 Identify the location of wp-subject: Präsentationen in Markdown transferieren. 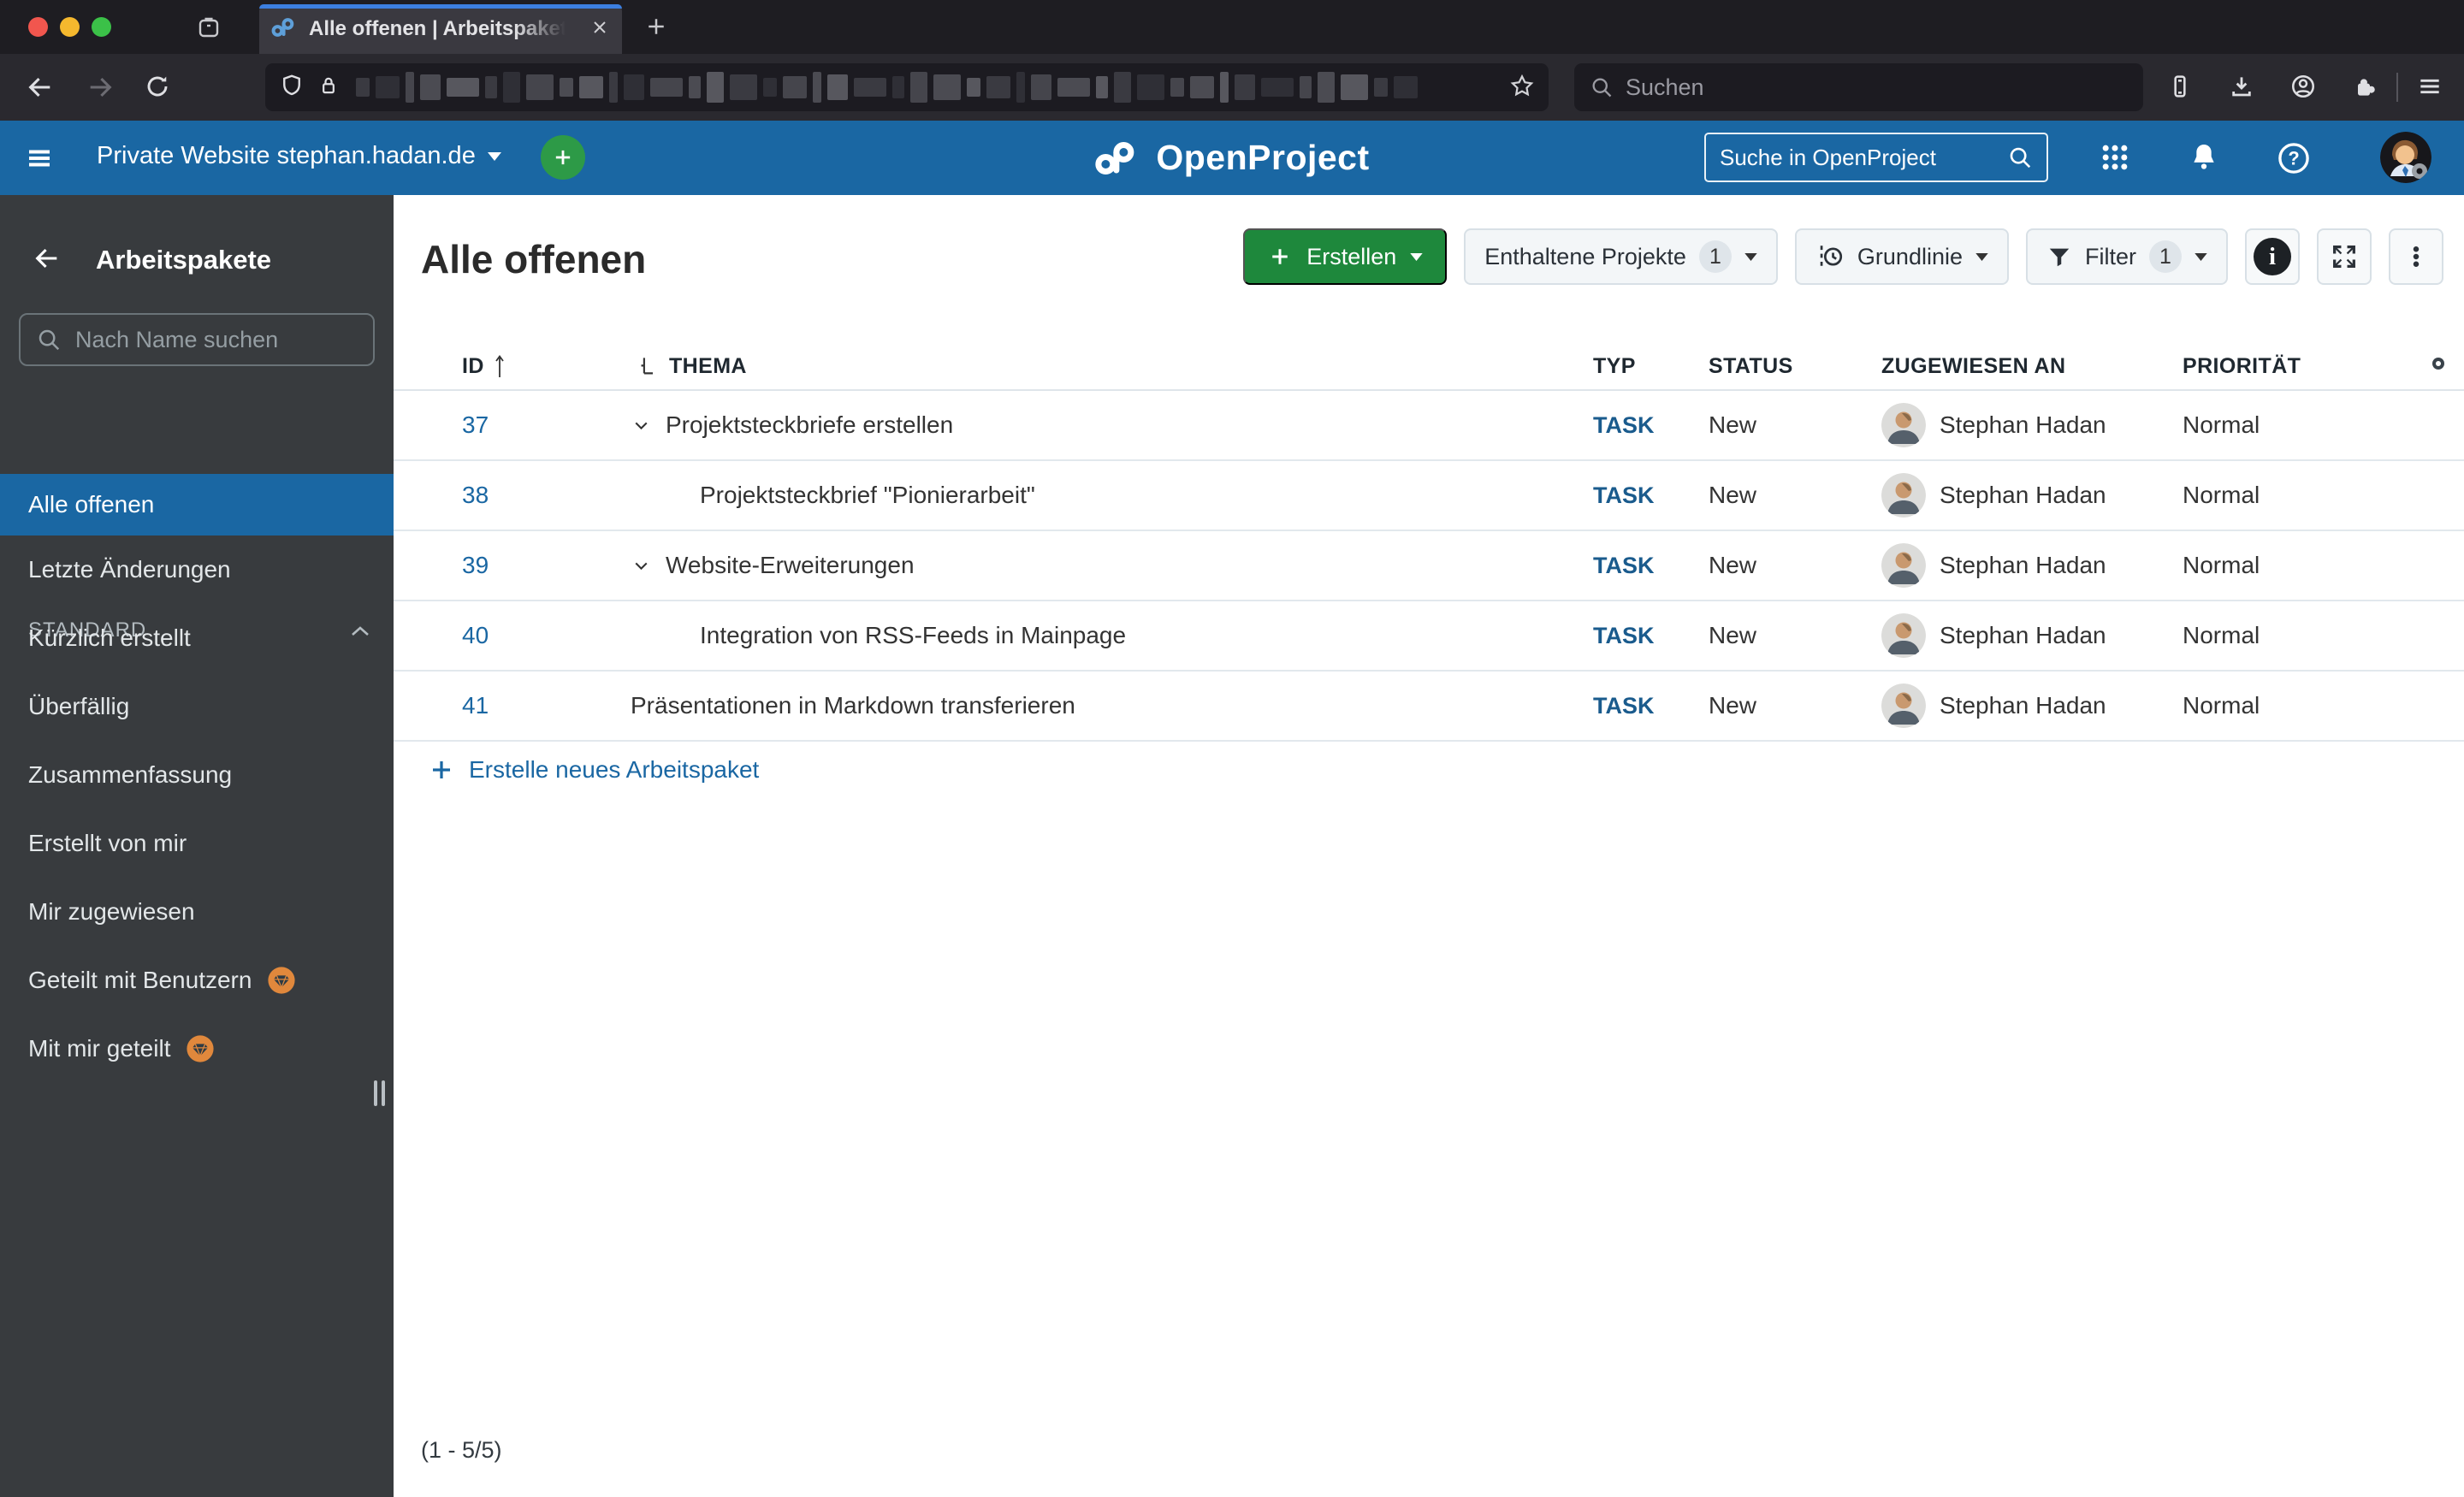
(853, 705).